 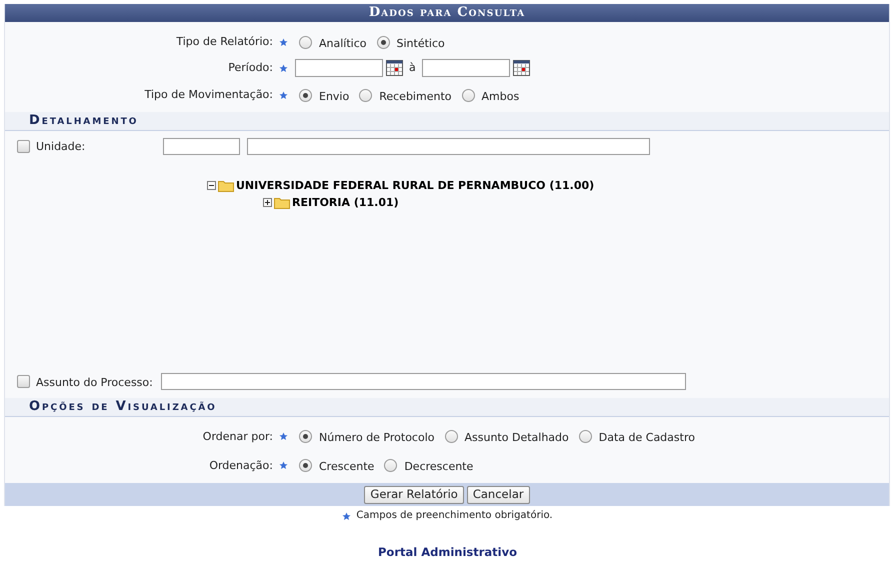 What do you see at coordinates (646, 438) in the screenshot?
I see `radio-label: Data de Cadastro` at bounding box center [646, 438].